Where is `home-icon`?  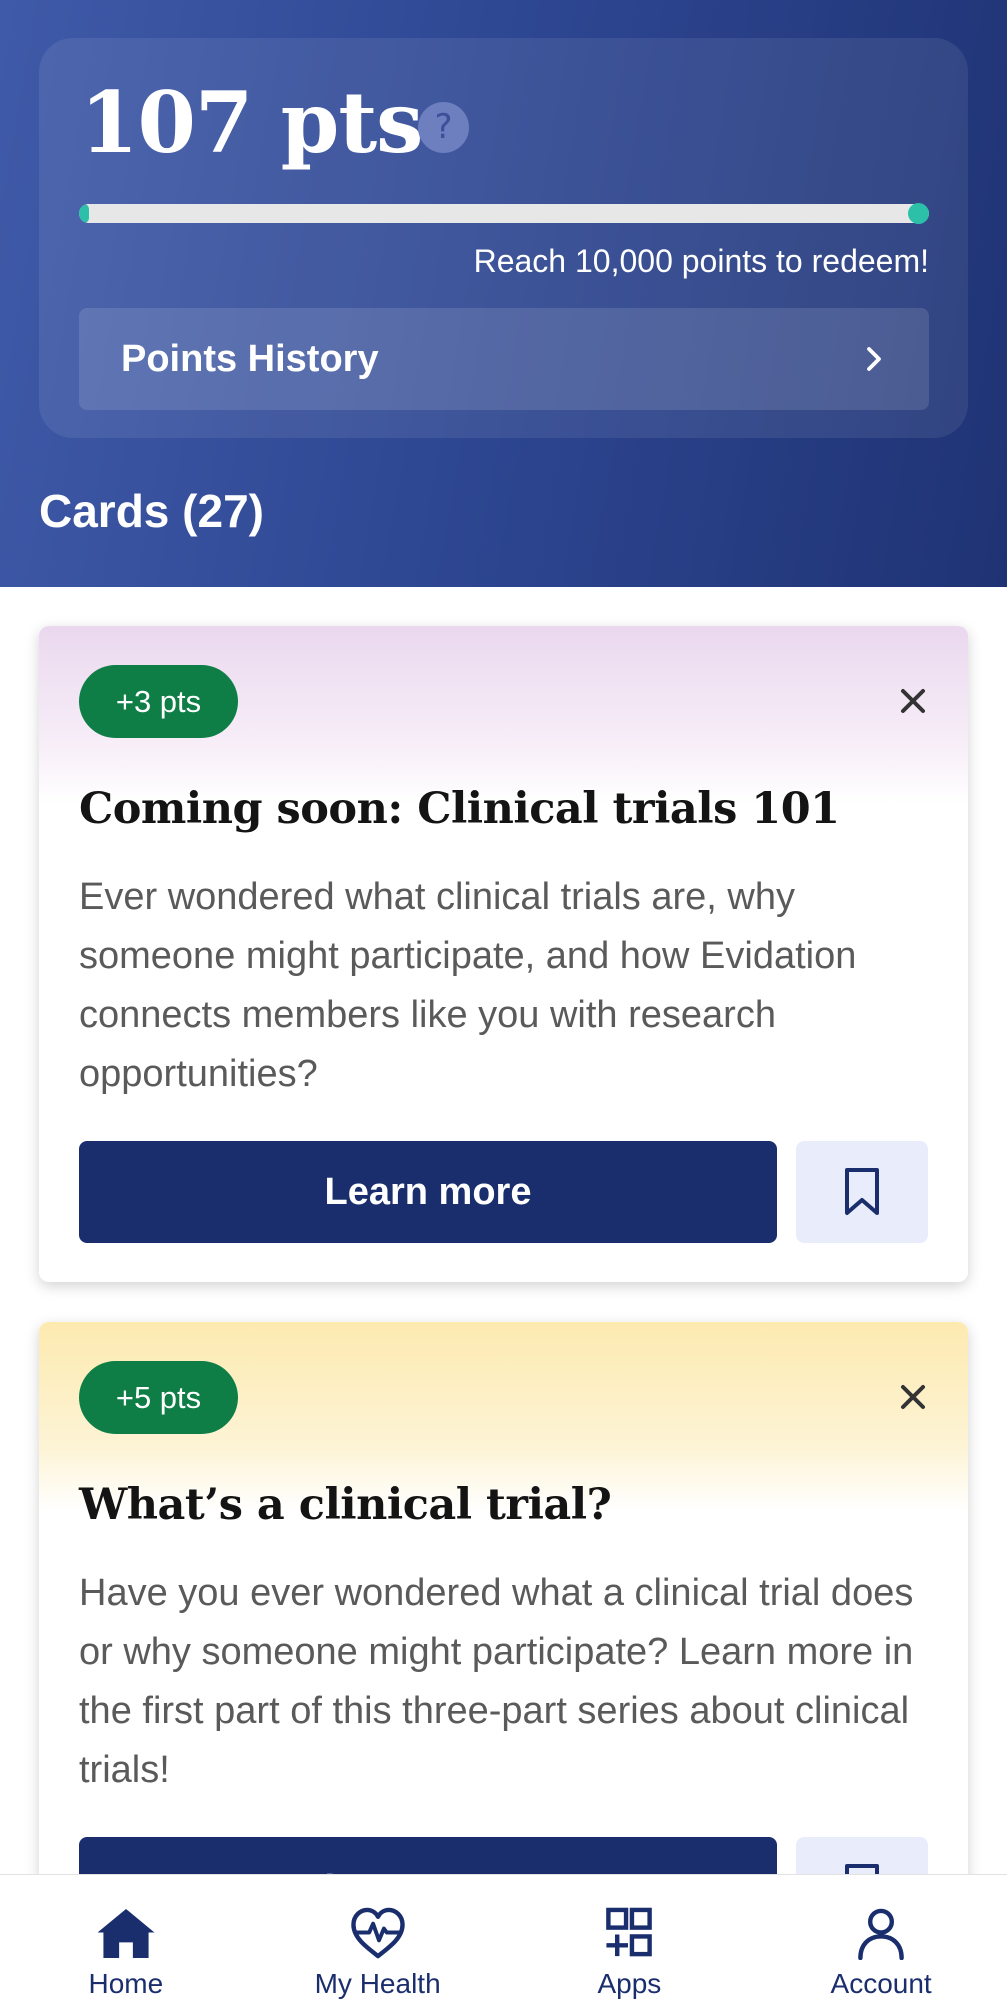 home-icon is located at coordinates (126, 1933).